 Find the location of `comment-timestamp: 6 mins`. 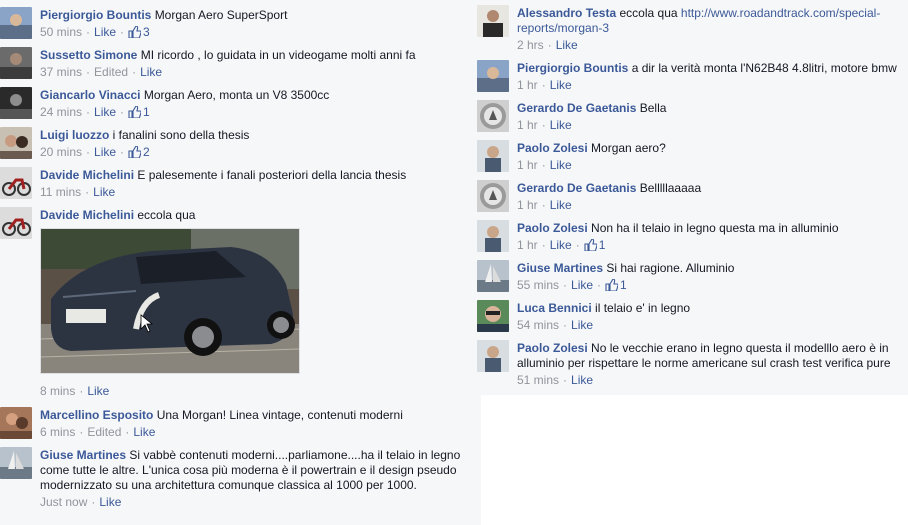

comment-timestamp: 6 mins is located at coordinates (57, 432).